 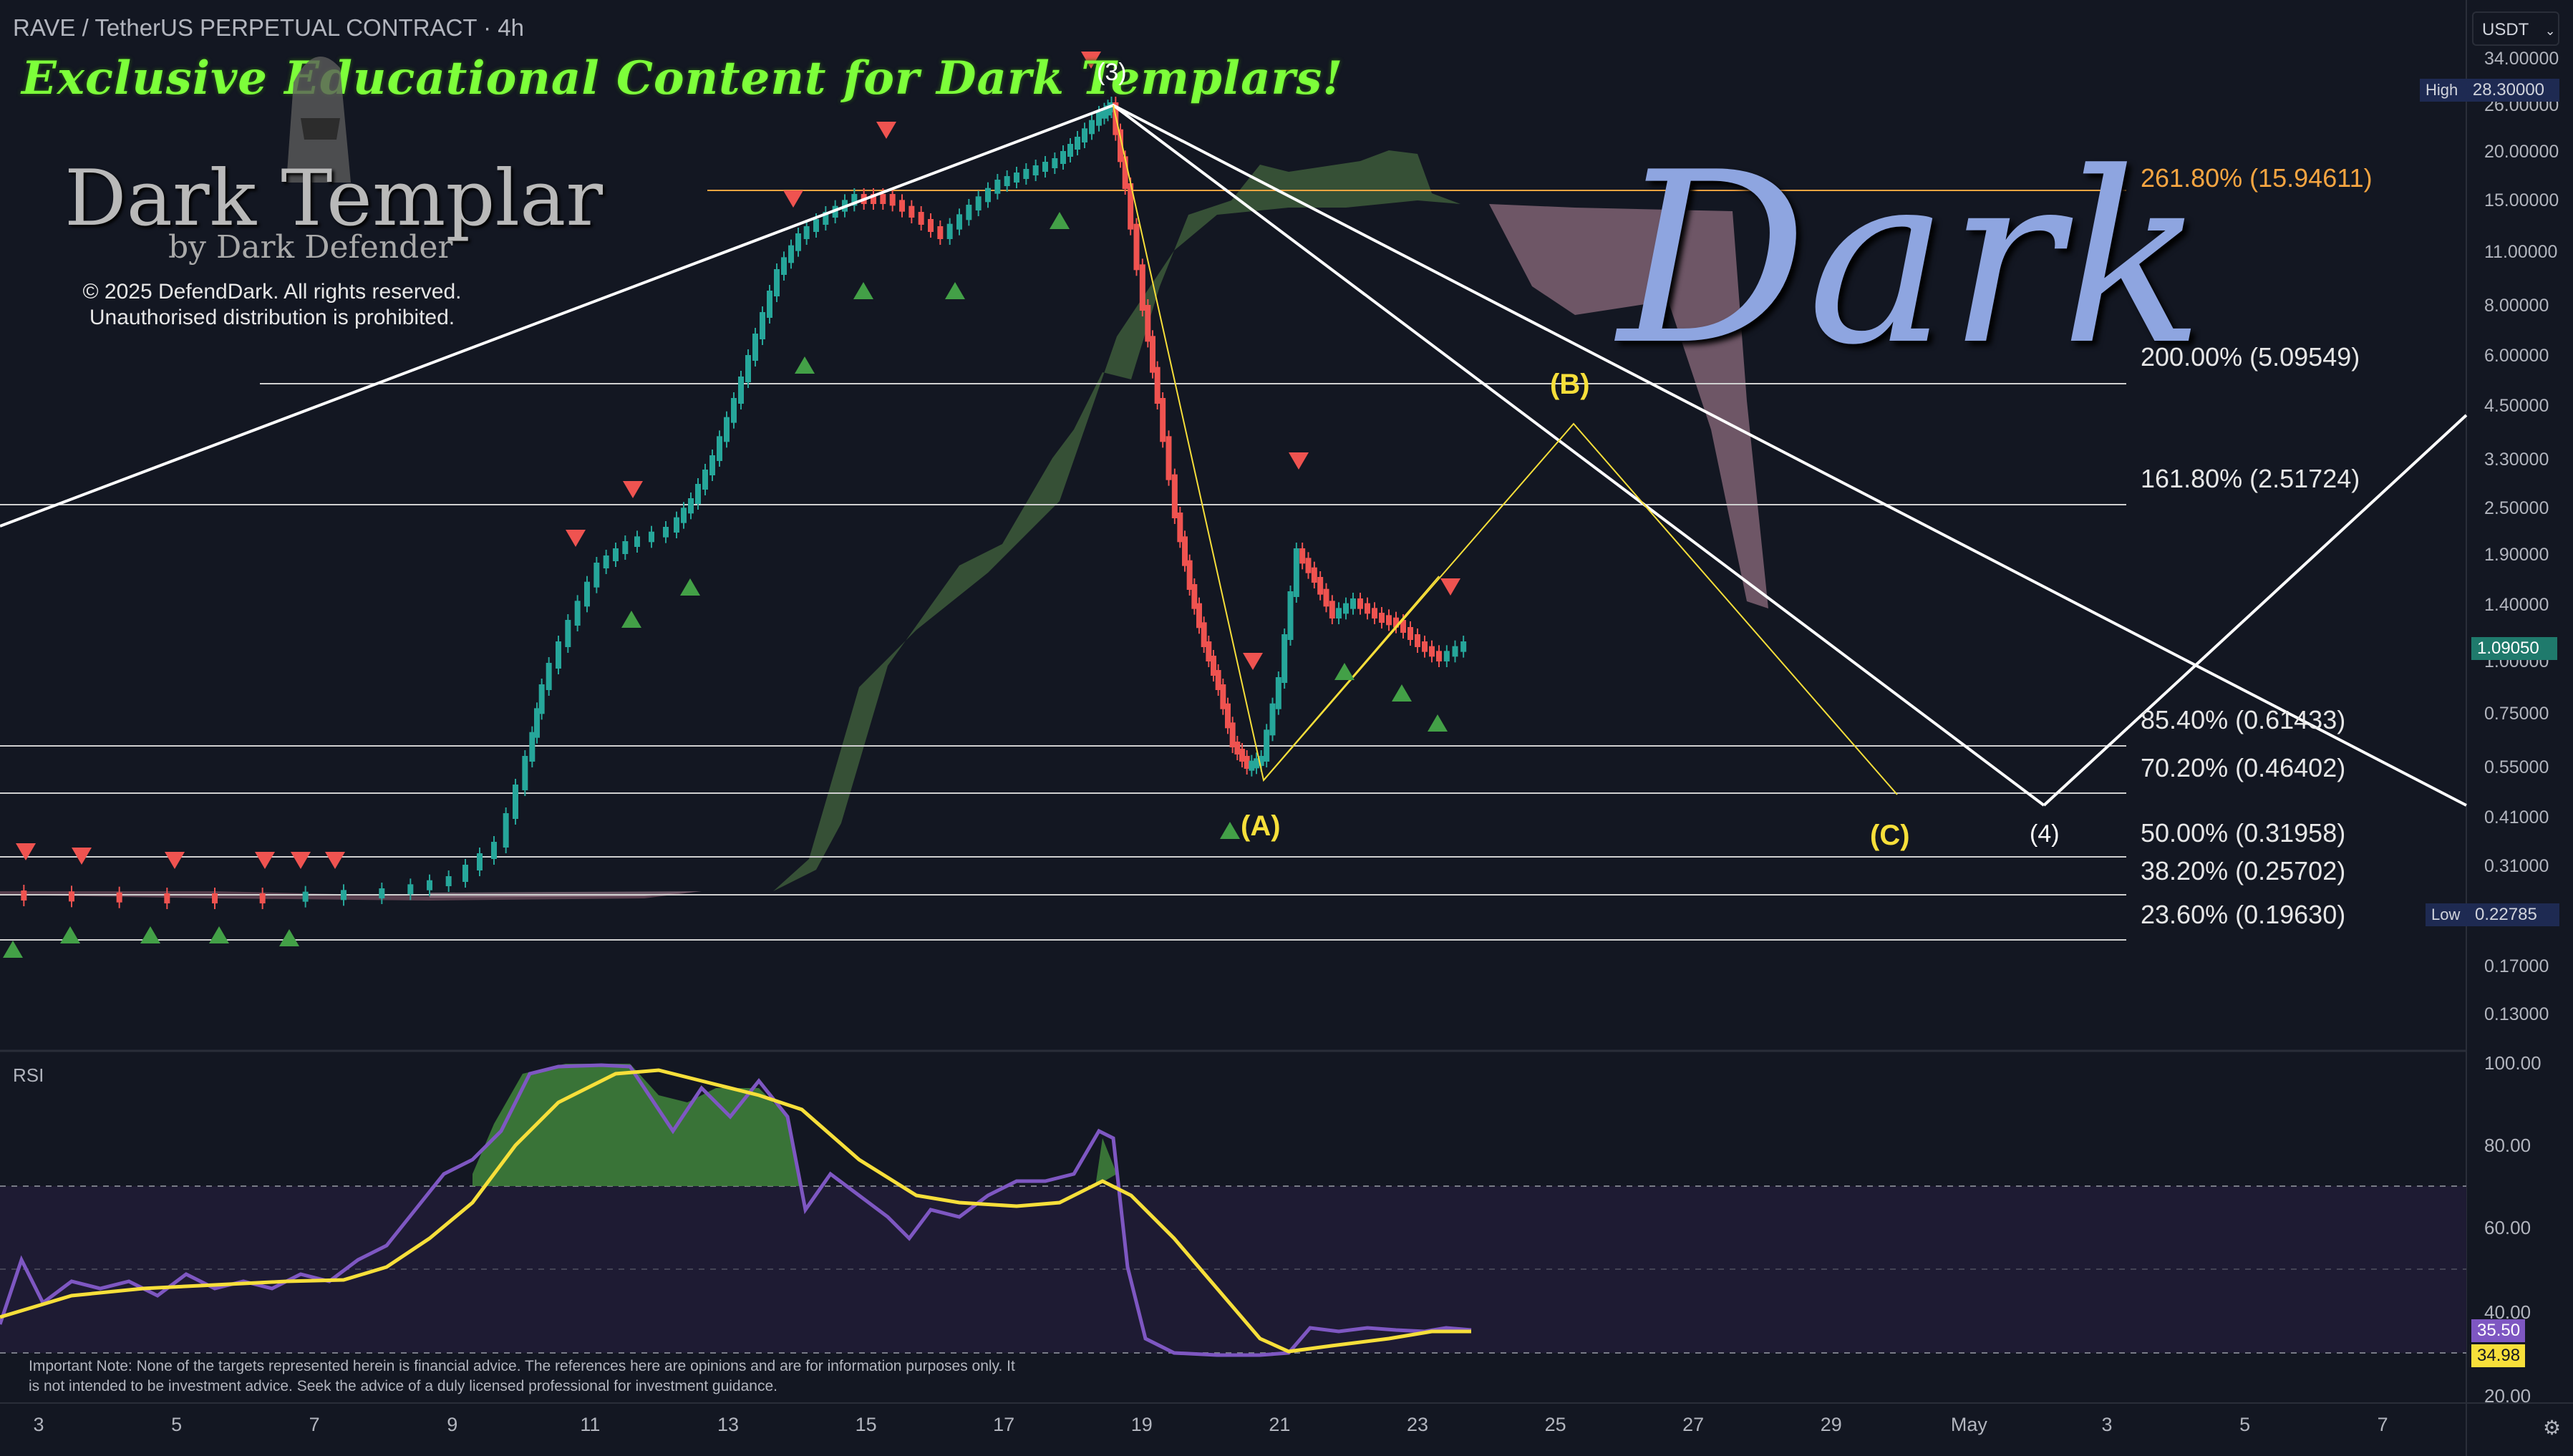 I want to click on wave-b-label: (B), so click(x=1570, y=384).